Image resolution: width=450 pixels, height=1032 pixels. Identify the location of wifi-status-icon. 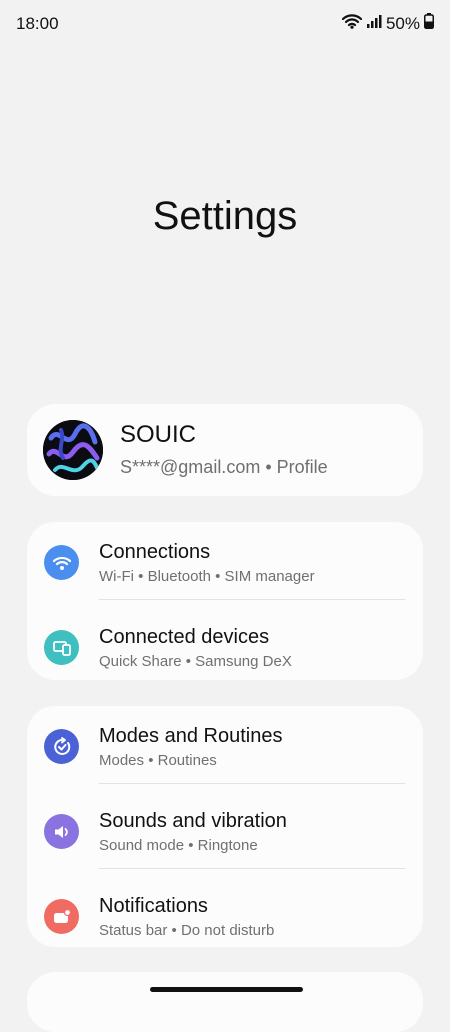
(352, 23).